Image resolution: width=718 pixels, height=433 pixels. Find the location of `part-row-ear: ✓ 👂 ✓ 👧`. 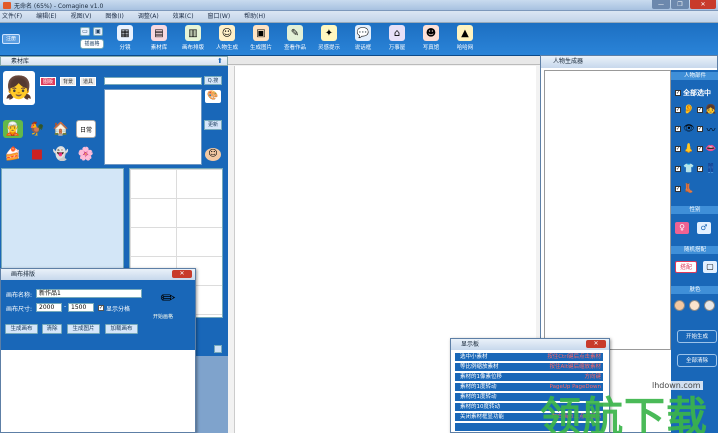

part-row-ear: ✓ 👂 ✓ 👧 is located at coordinates (696, 110).